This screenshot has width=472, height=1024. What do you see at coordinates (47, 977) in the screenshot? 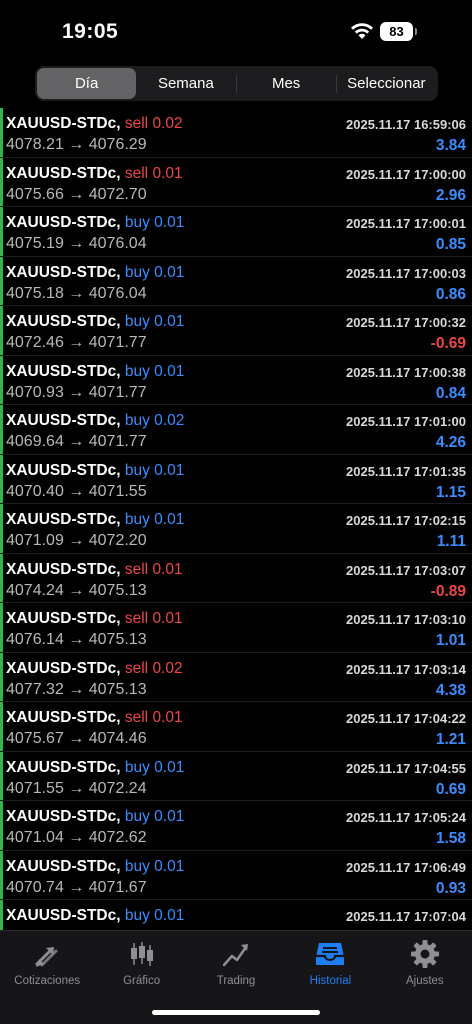
I see `tab-quotes: Cotizaciones` at bounding box center [47, 977].